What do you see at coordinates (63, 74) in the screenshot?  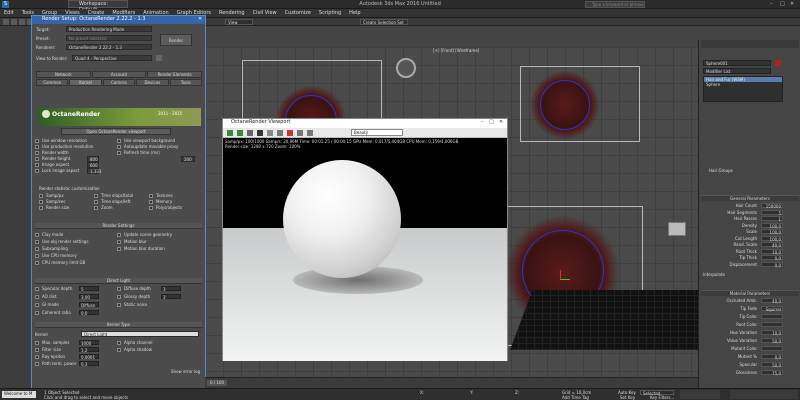 I see `tab-network: Network` at bounding box center [63, 74].